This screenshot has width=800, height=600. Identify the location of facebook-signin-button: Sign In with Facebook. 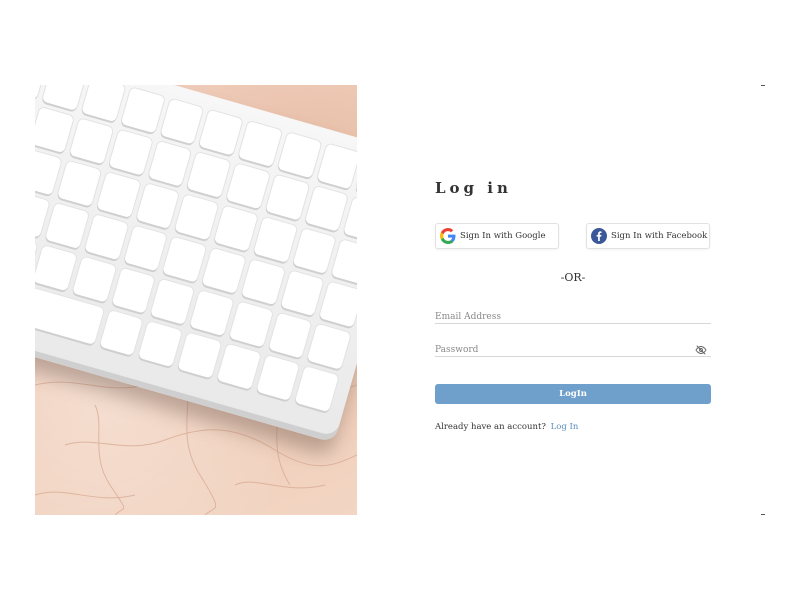
(648, 236).